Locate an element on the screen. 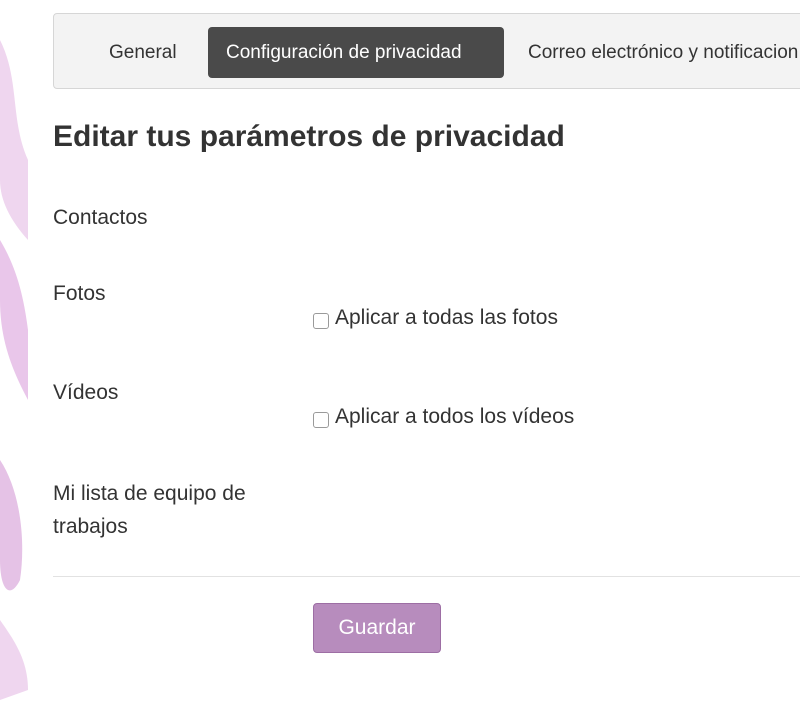 The image size is (800, 723). work-team-label-line1: Mi lista de equipo de is located at coordinates (149, 493).